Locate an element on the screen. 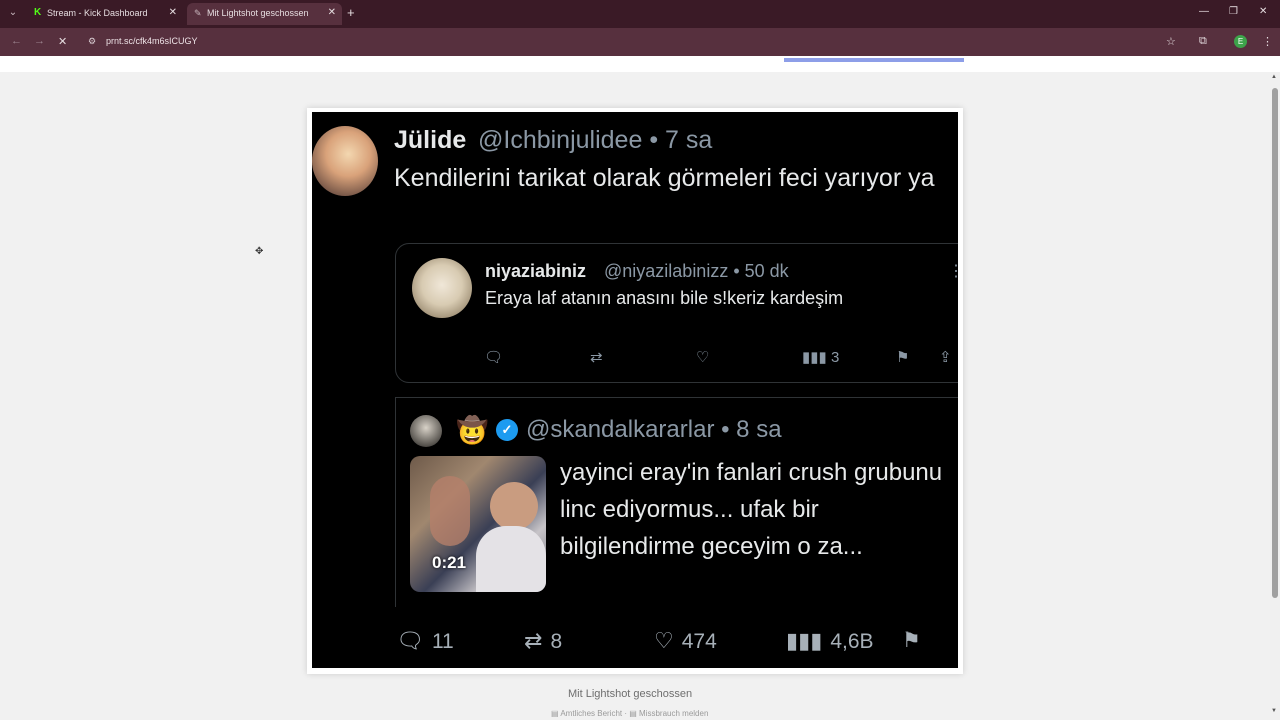 The width and height of the screenshot is (1280, 720). retweet-action: ⇄ 8 is located at coordinates (543, 641).